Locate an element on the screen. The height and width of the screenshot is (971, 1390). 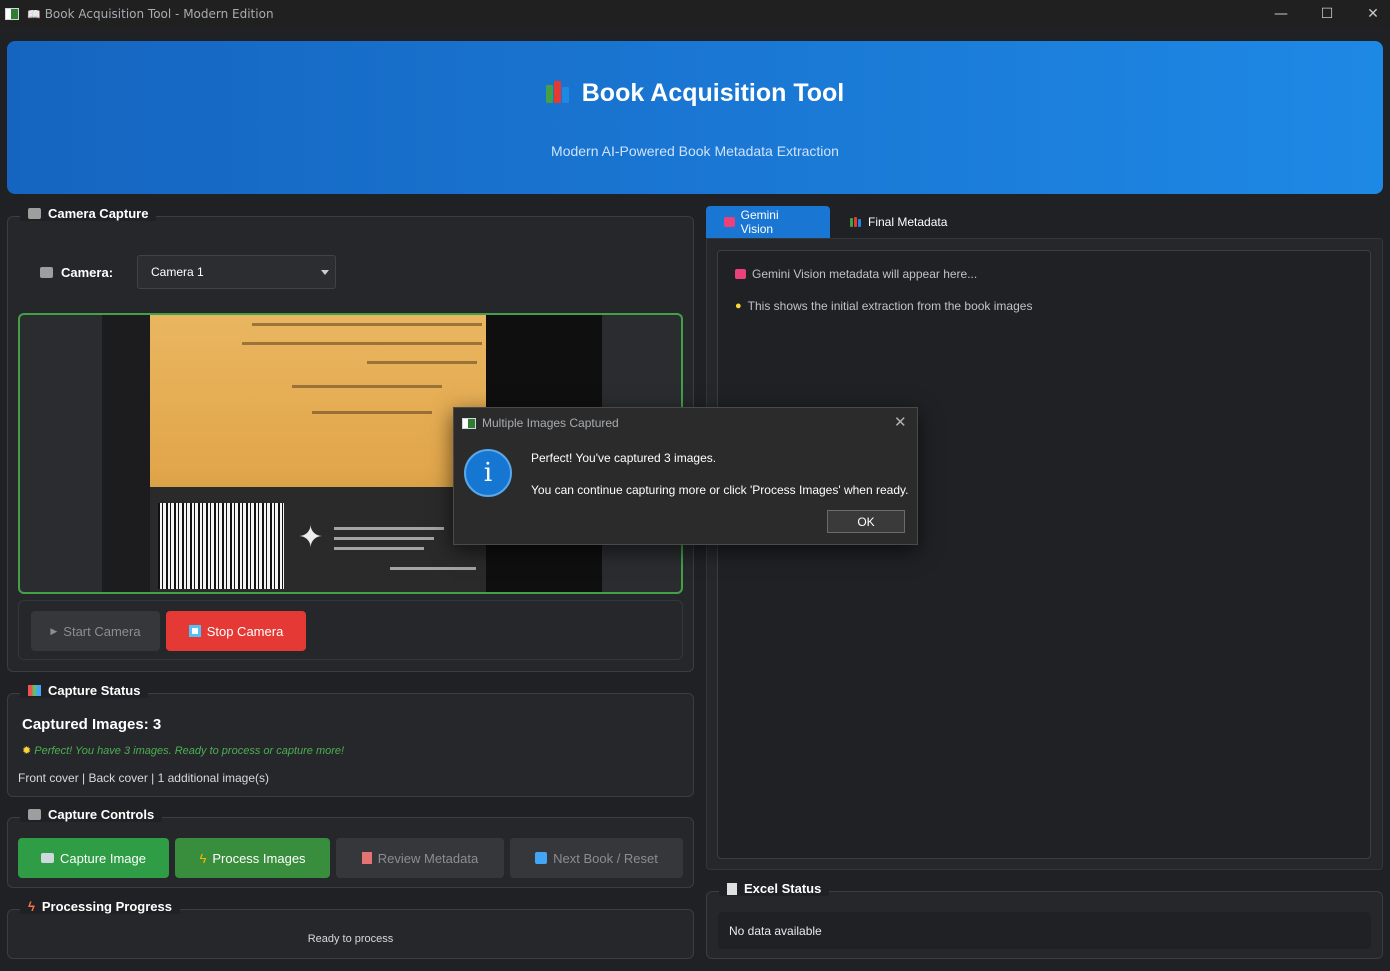
process-images-button: ϟ Process Images is located at coordinates (252, 858).